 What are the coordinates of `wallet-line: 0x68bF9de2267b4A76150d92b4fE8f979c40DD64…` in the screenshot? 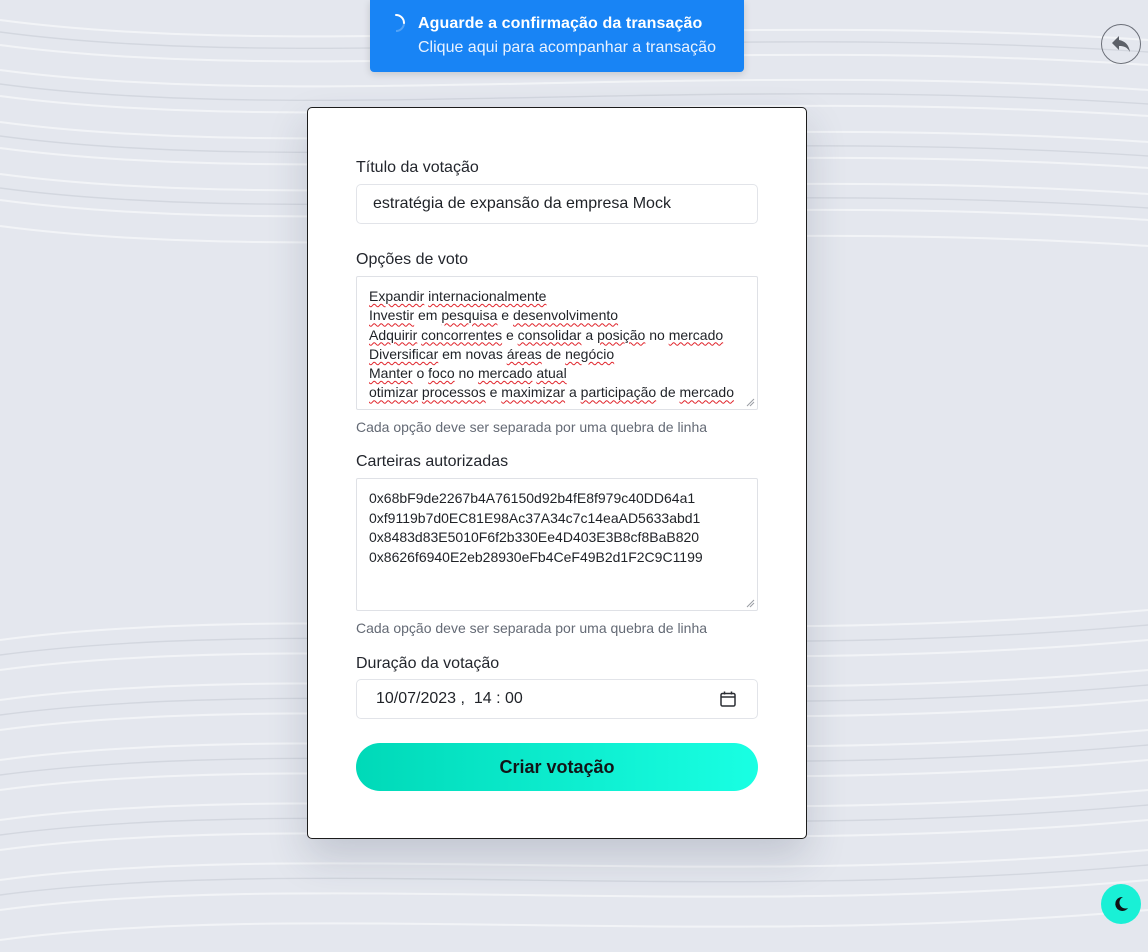 It's located at (532, 498).